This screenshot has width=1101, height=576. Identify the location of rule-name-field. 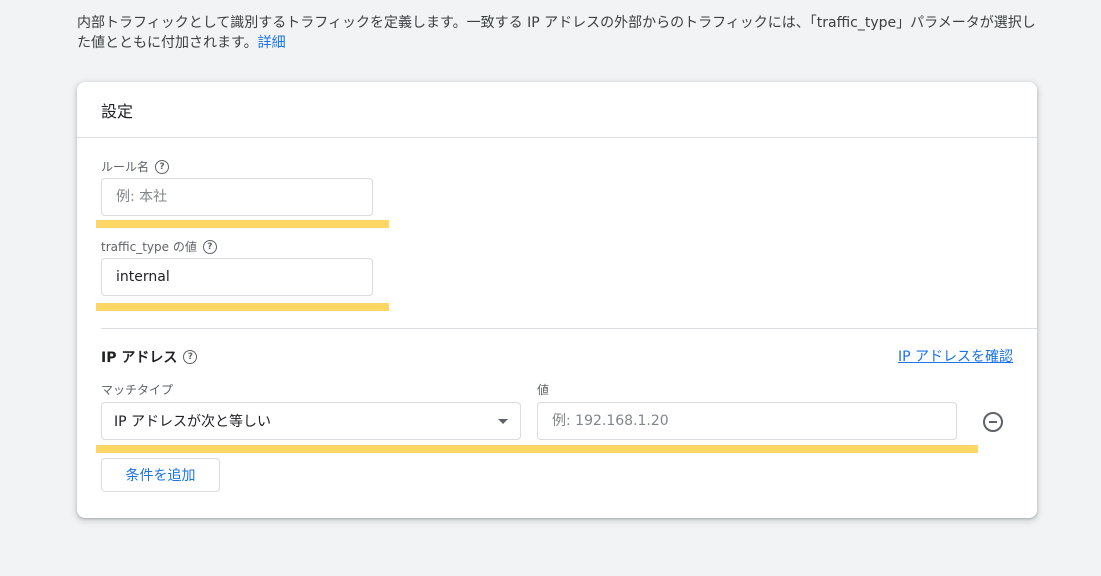
(237, 197).